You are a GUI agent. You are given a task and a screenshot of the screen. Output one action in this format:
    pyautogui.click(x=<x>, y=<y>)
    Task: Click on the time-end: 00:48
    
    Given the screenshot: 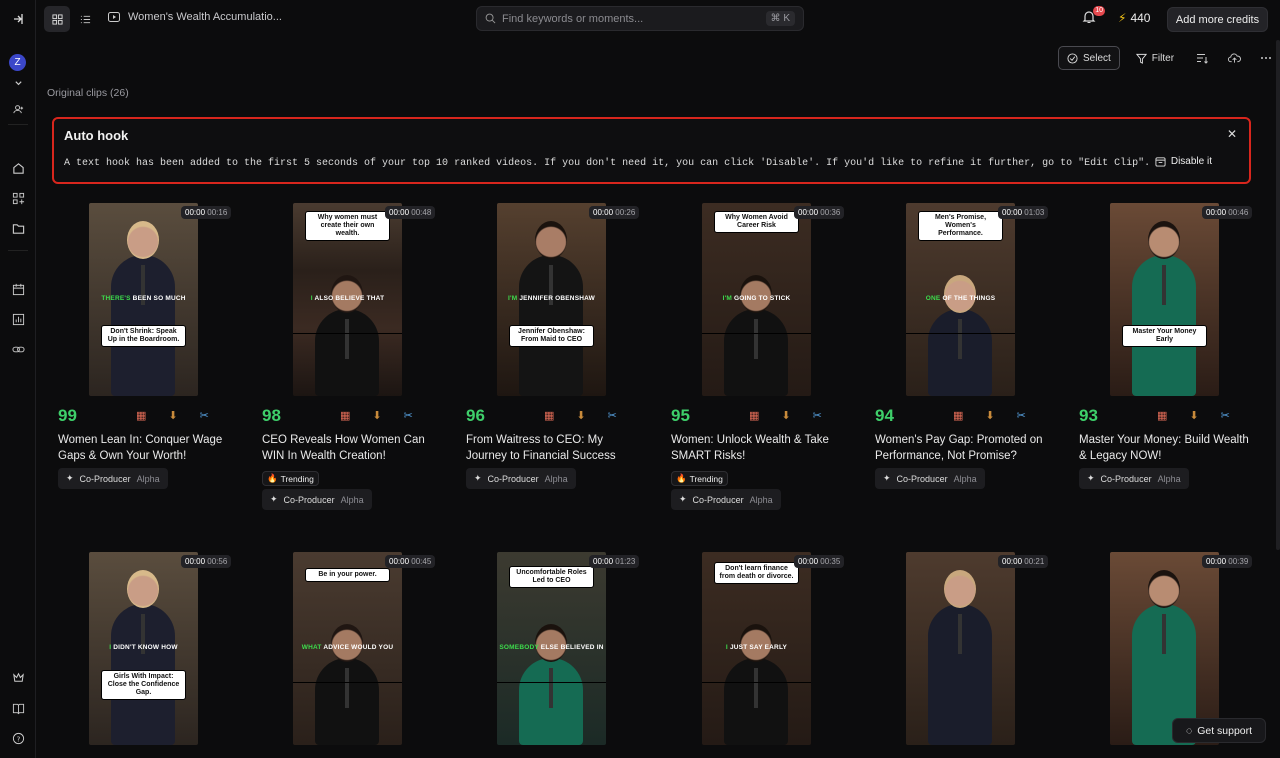 What is the action you would take?
    pyautogui.click(x=421, y=212)
    